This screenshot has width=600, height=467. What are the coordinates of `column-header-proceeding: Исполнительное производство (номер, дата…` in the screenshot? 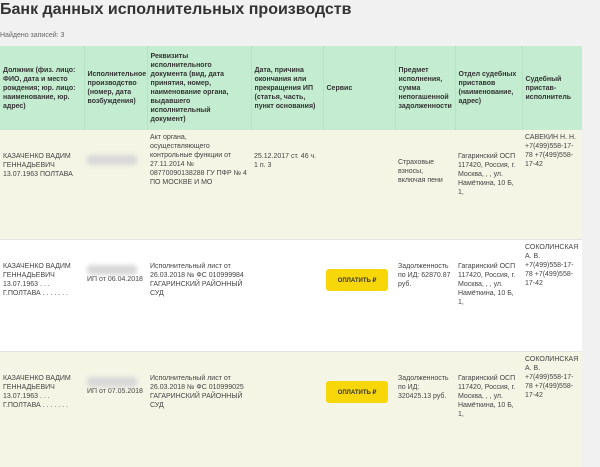 It's located at (115, 88).